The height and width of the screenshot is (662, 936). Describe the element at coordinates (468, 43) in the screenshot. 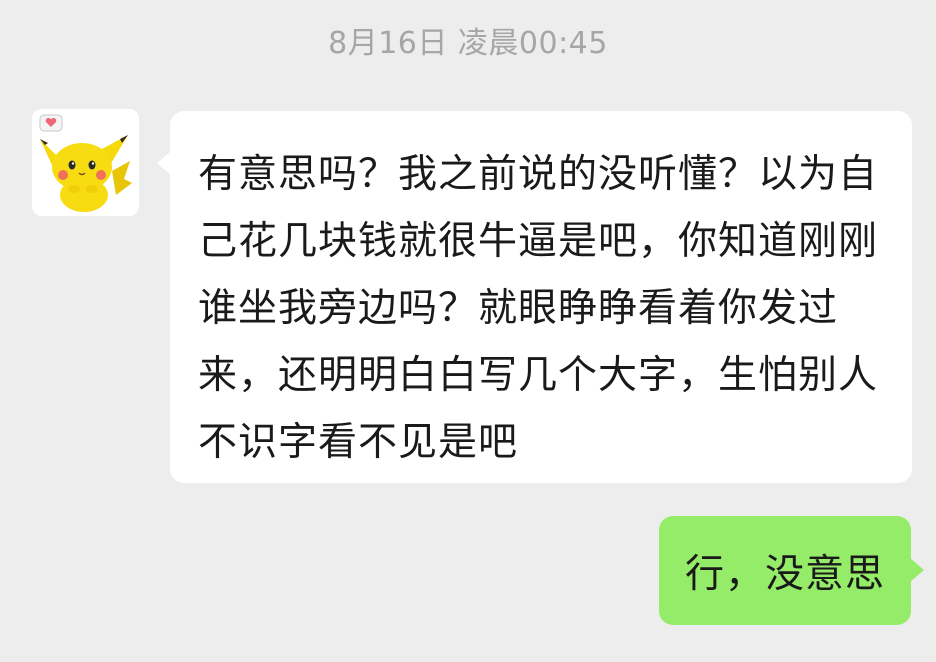

I see `chat-timestamp: 8月16日 凌晨00:45` at that location.